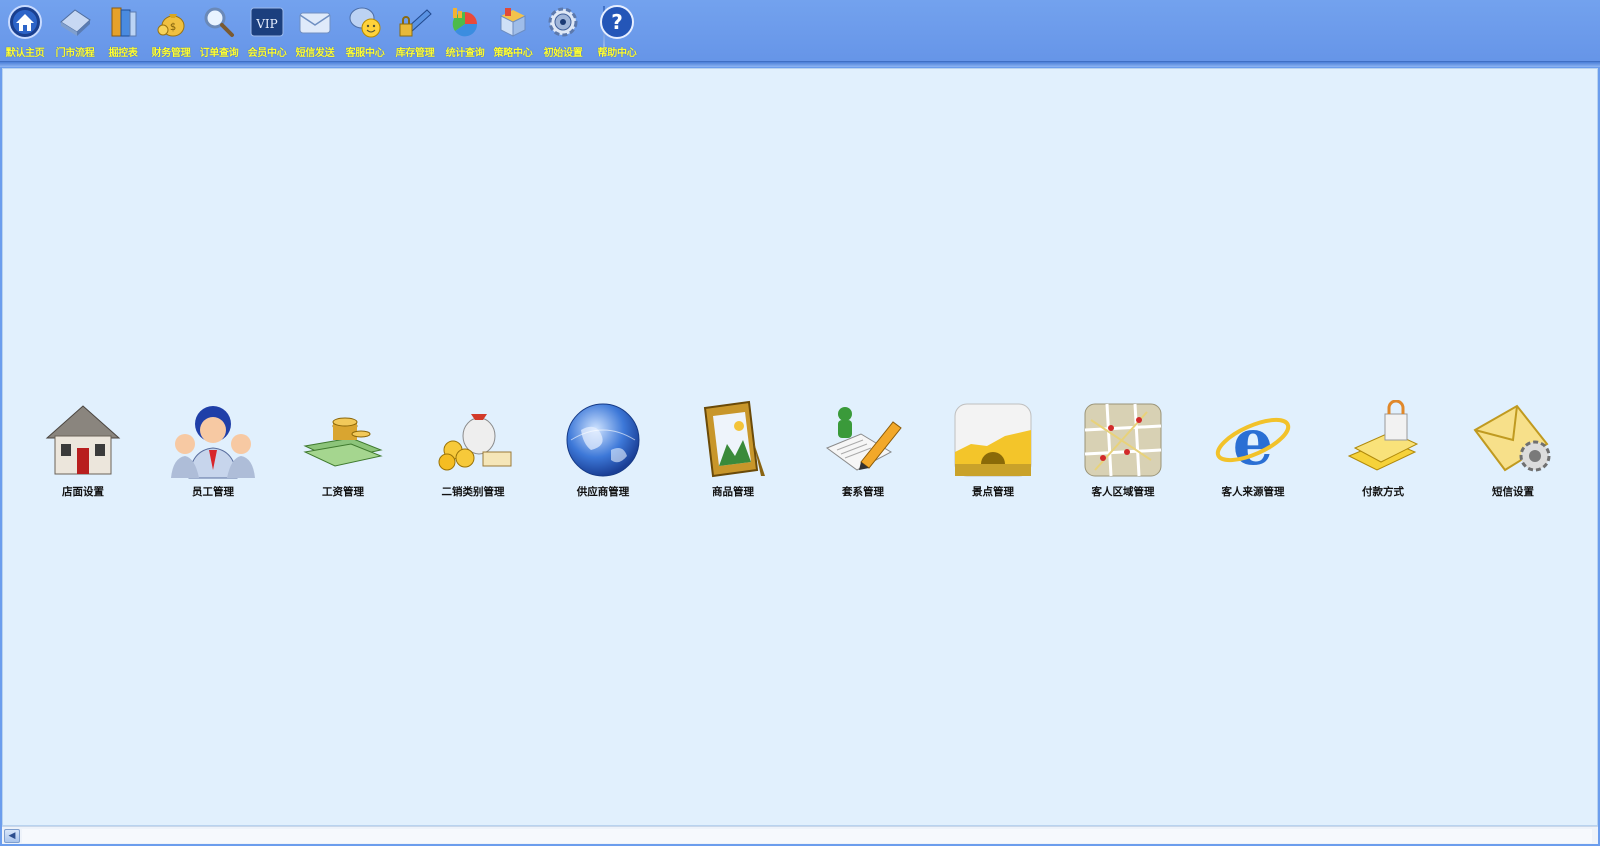 The image size is (1600, 846). Describe the element at coordinates (733, 439) in the screenshot. I see `picture-frame-icon` at that location.